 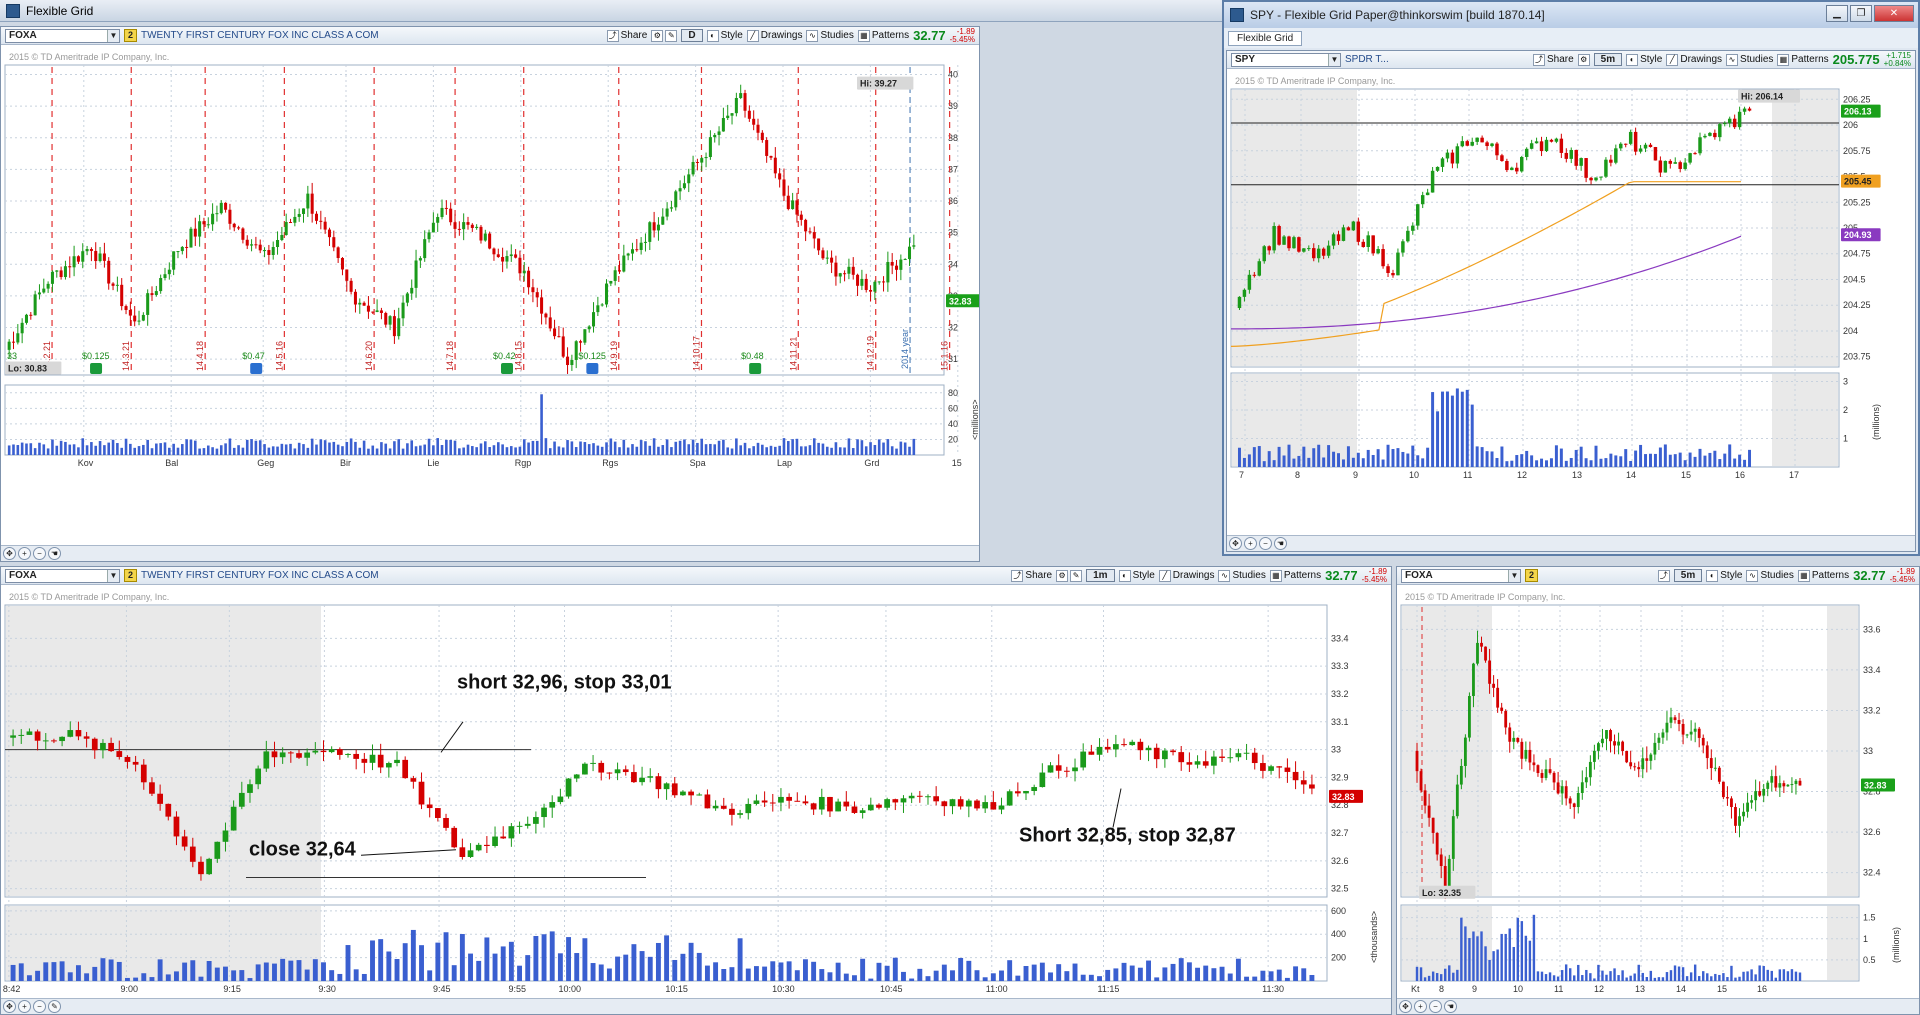 What do you see at coordinates (1286, 59) in the screenshot?
I see `symbol-field: SPY ▼` at bounding box center [1286, 59].